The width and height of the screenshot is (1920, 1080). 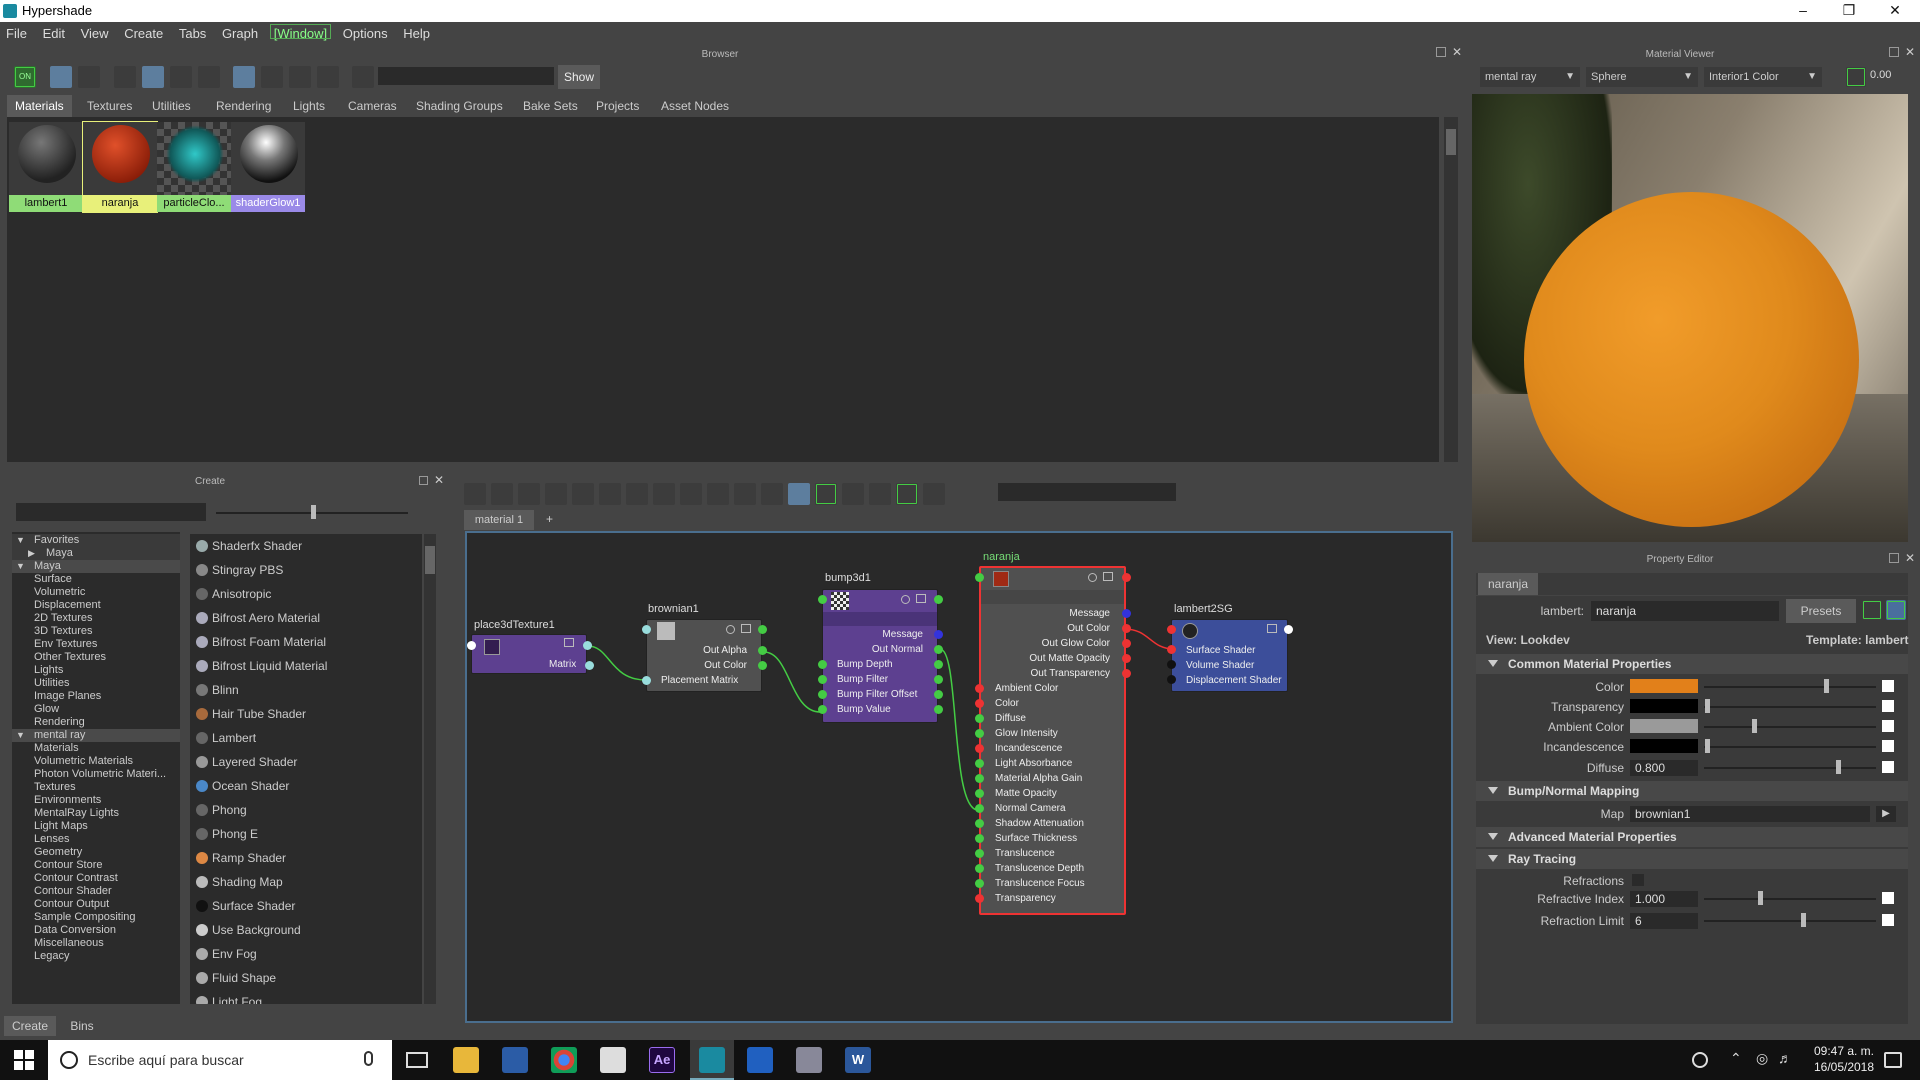 What do you see at coordinates (61, 77) in the screenshot?
I see `view-swatch-icon` at bounding box center [61, 77].